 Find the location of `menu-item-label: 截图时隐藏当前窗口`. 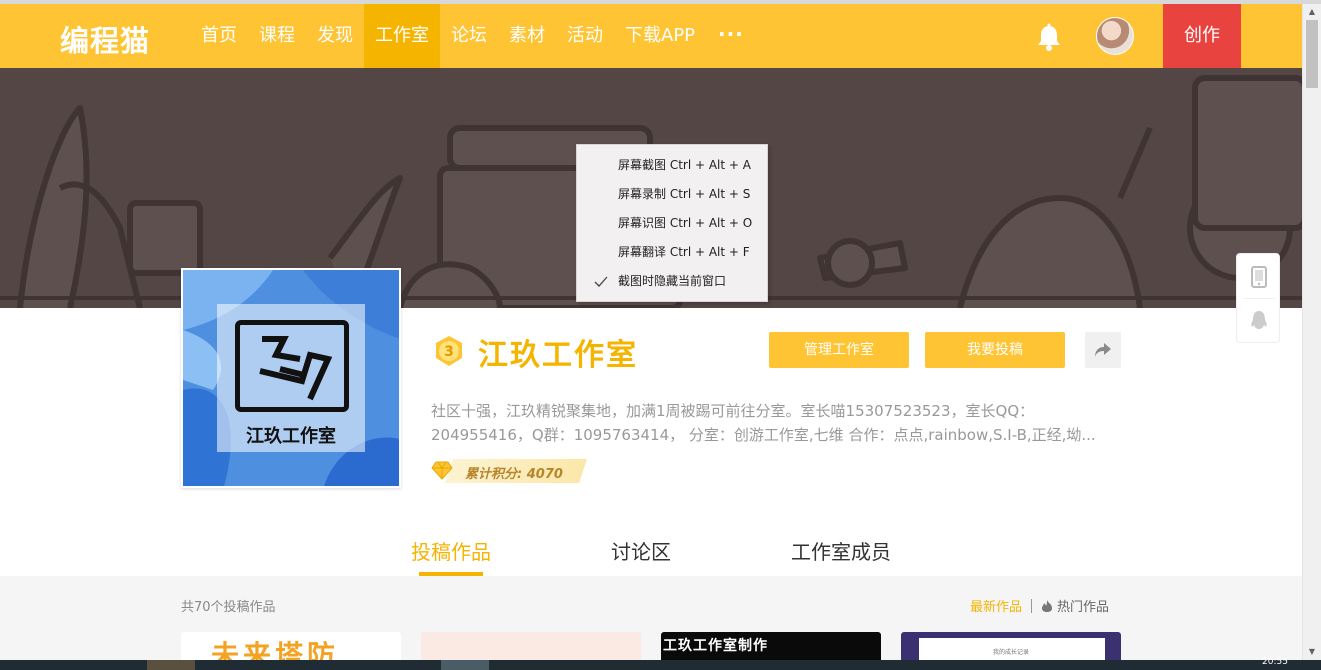

menu-item-label: 截图时隐藏当前窗口 is located at coordinates (672, 281).